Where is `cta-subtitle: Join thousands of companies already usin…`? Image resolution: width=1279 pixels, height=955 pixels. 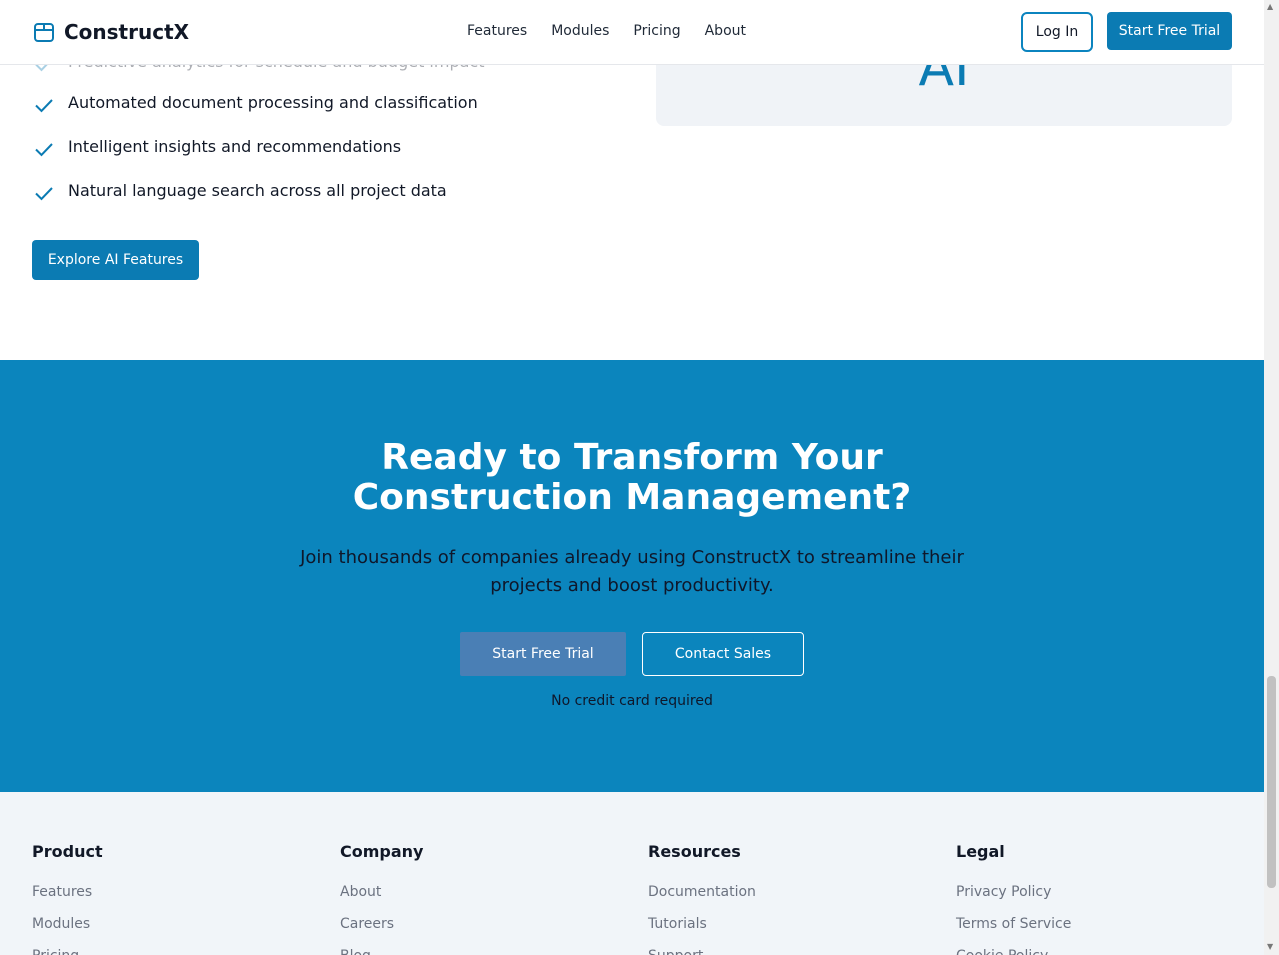 cta-subtitle: Join thousands of companies already usin… is located at coordinates (632, 572).